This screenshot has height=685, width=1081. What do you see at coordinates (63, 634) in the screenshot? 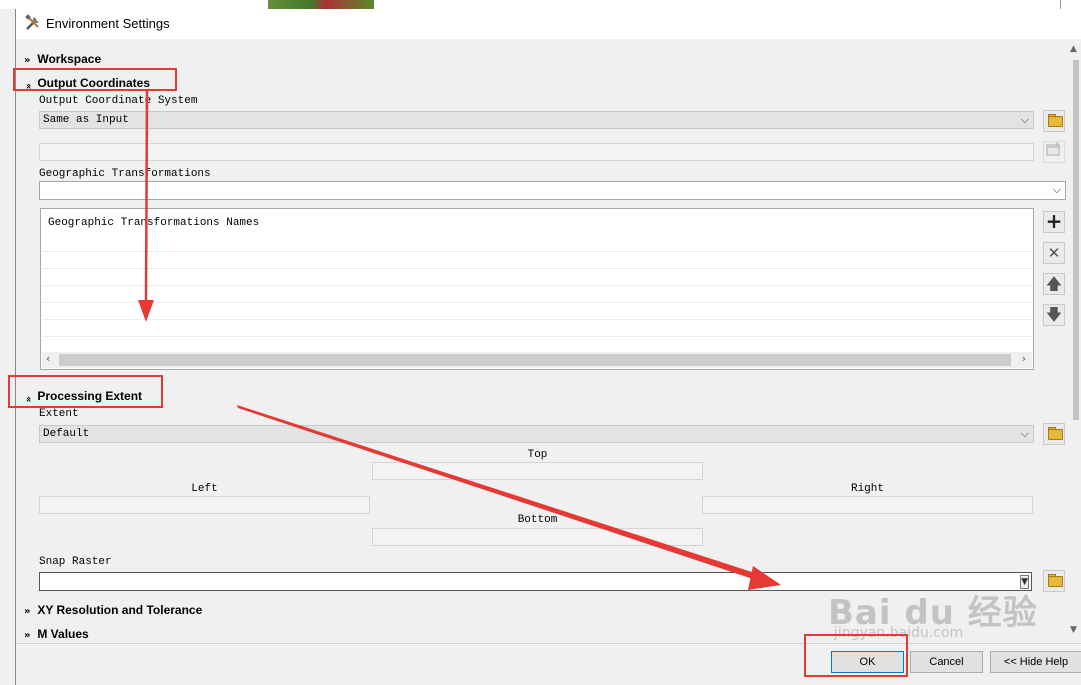
I see `section-m-values-label: M Values` at bounding box center [63, 634].